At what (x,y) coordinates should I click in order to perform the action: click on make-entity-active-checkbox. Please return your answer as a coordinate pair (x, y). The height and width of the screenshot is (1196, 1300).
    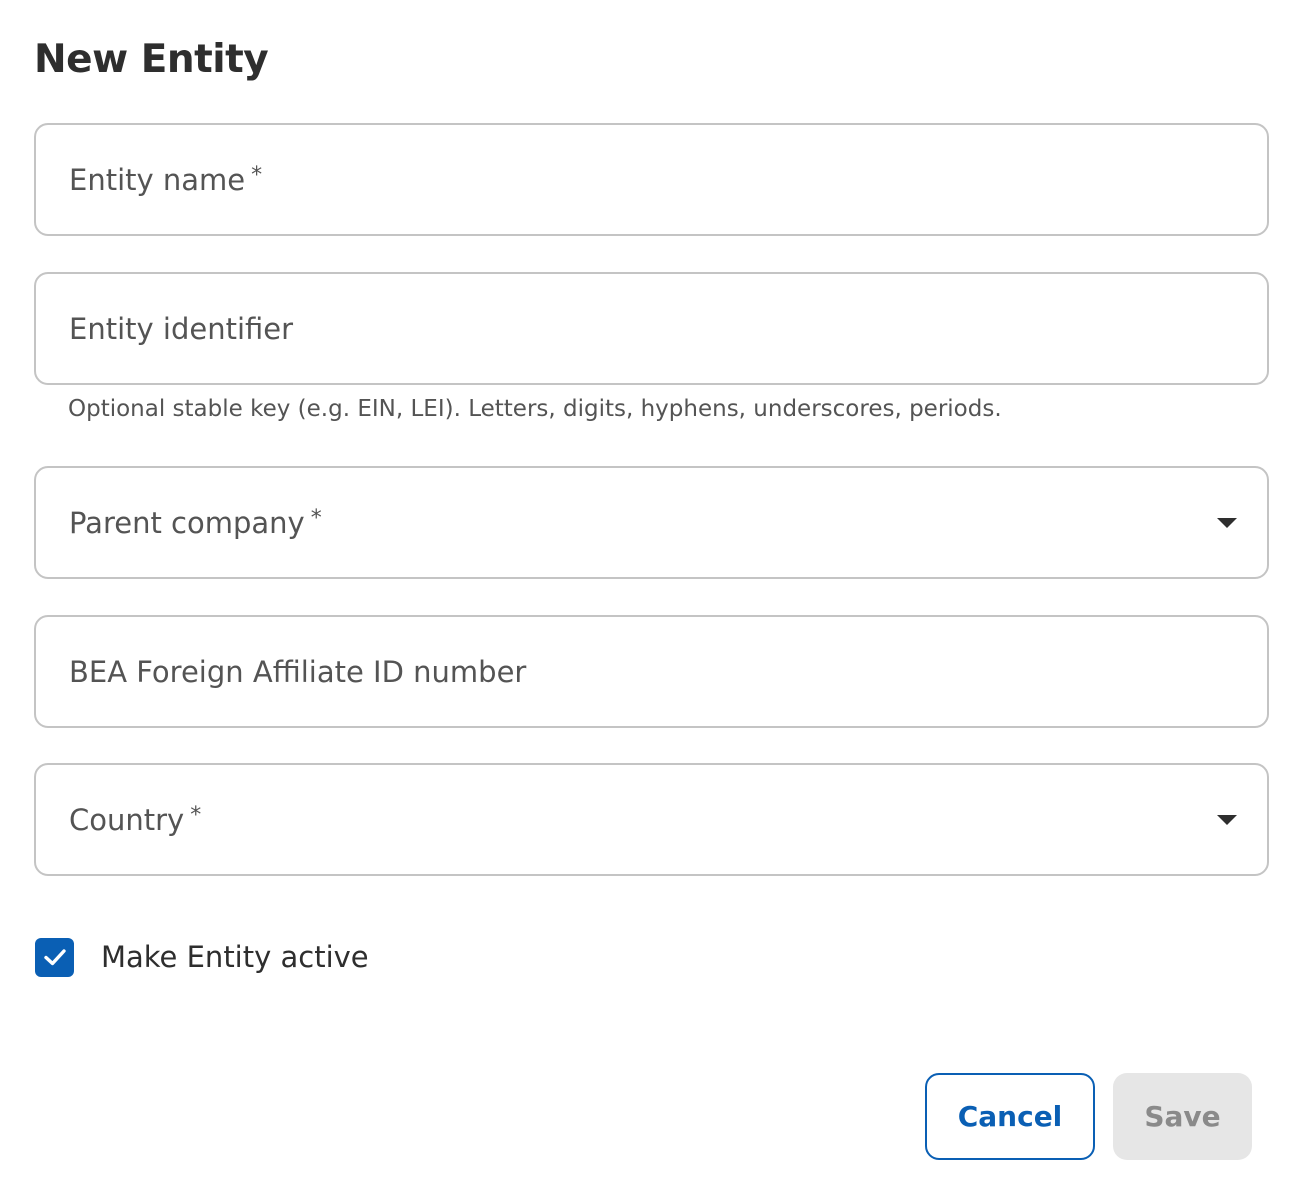
    Looking at the image, I should click on (54, 957).